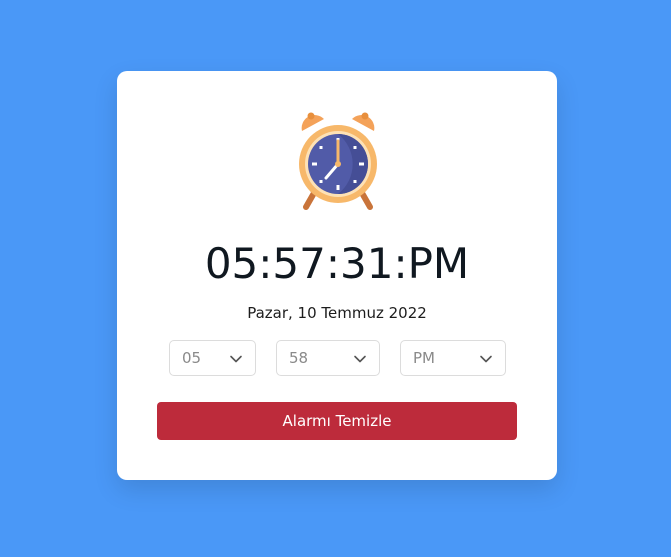 This screenshot has height=557, width=671. Describe the element at coordinates (424, 358) in the screenshot. I see `ampm-value: PM` at that location.